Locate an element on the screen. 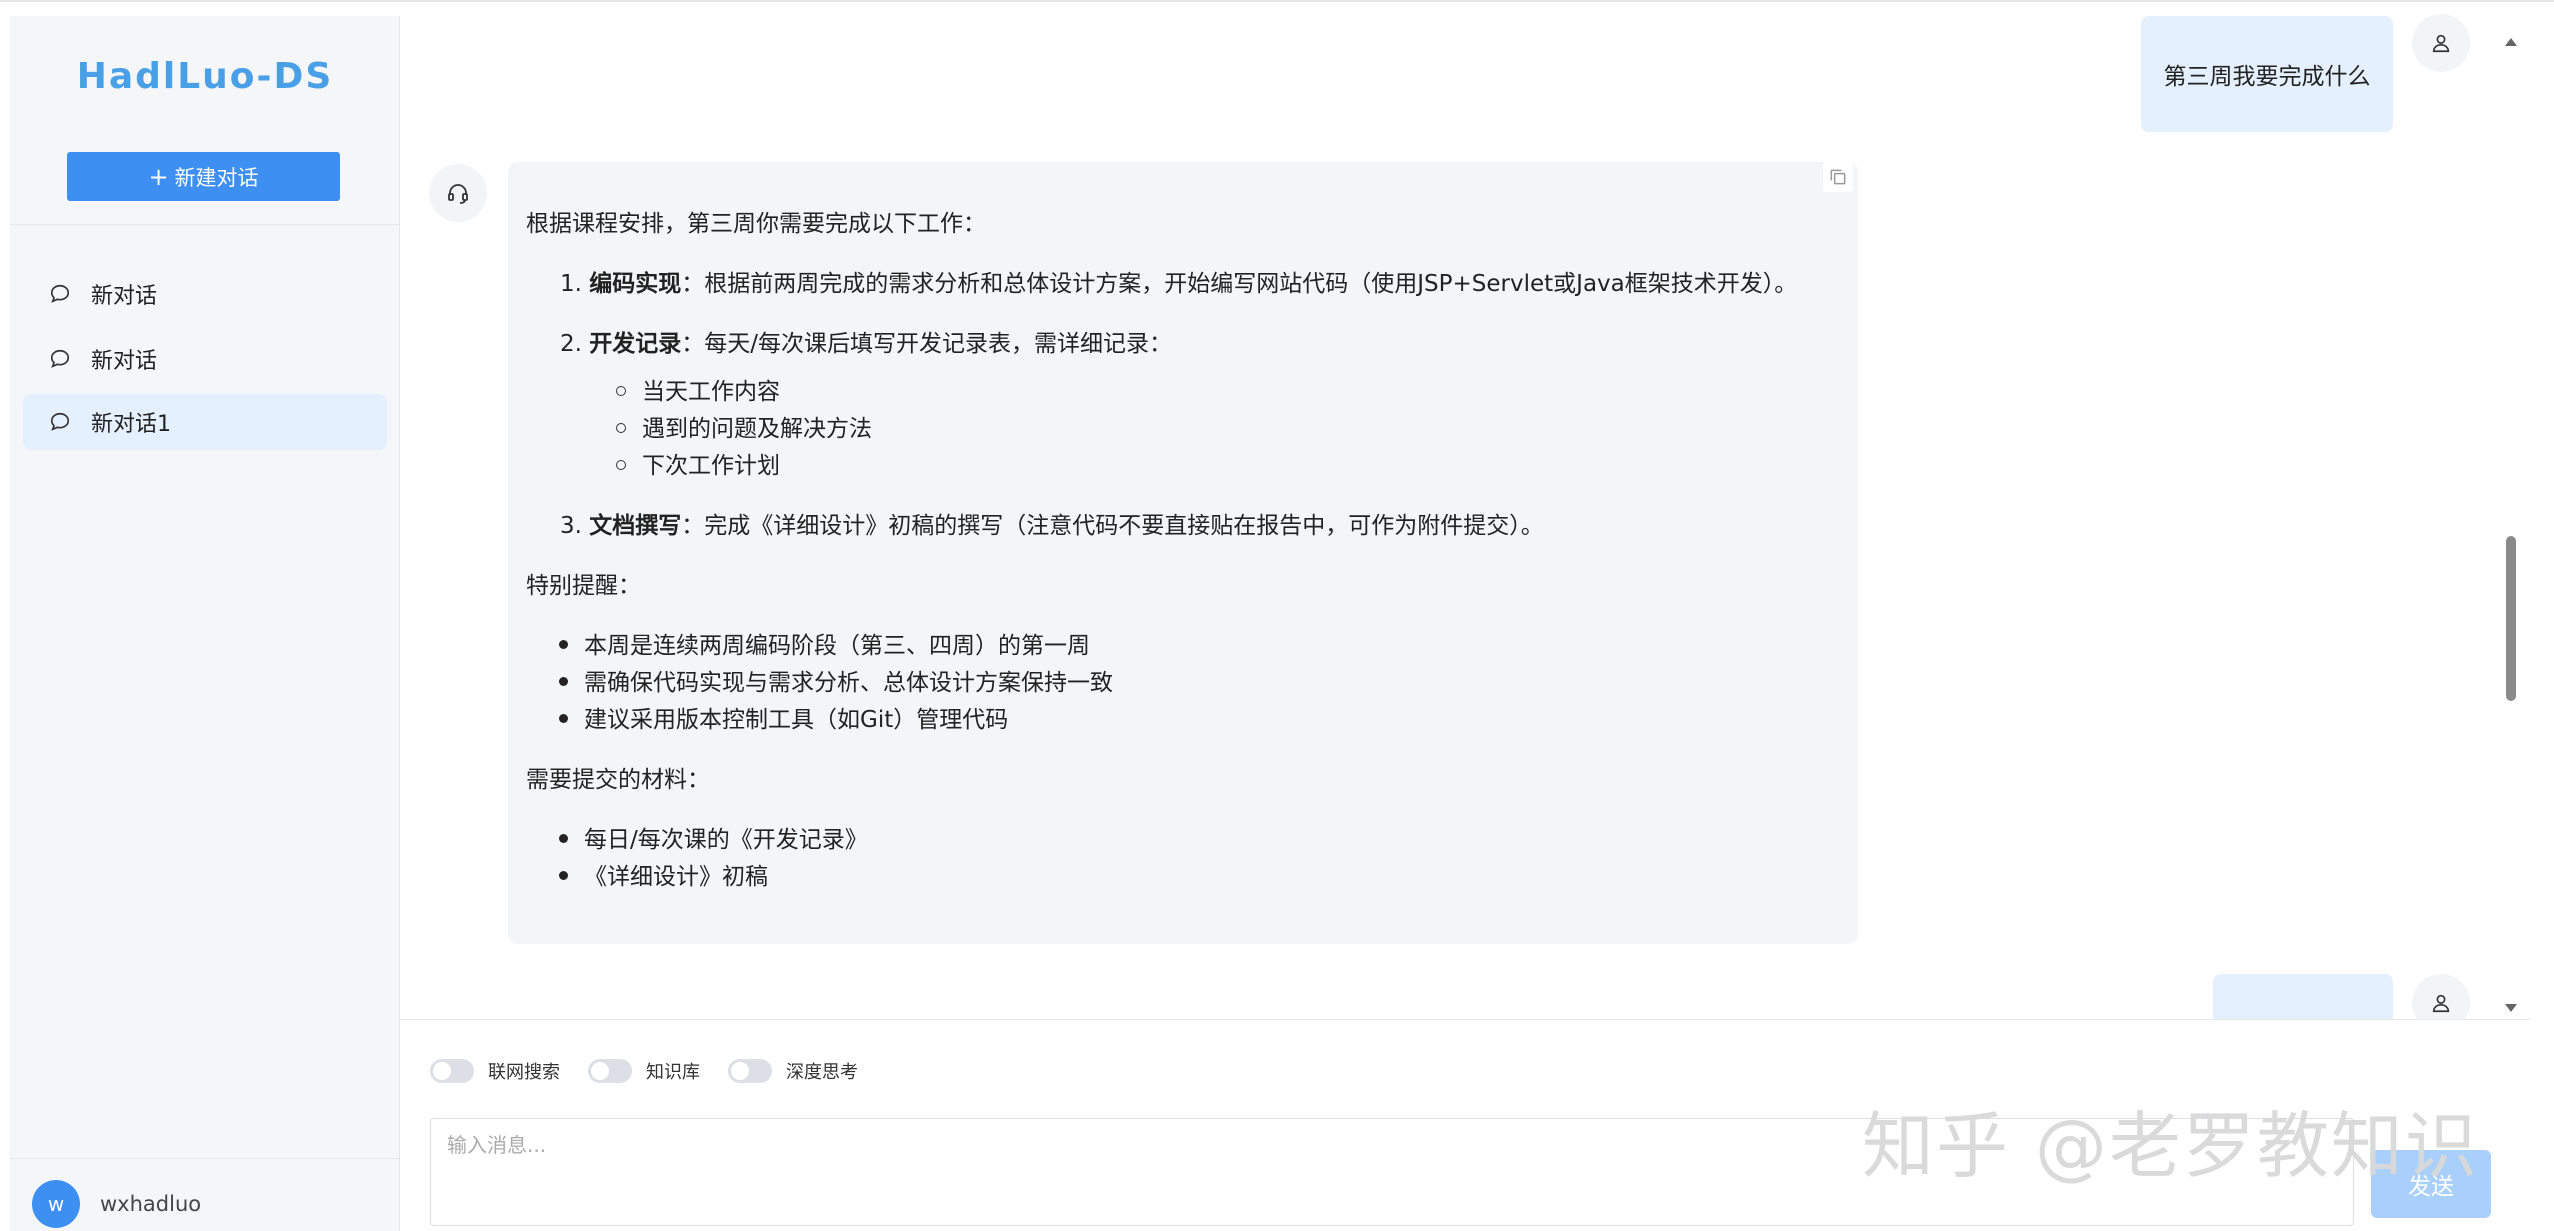 This screenshot has height=1231, width=2554. new-chat-button: + 新建对话 is located at coordinates (203, 176).